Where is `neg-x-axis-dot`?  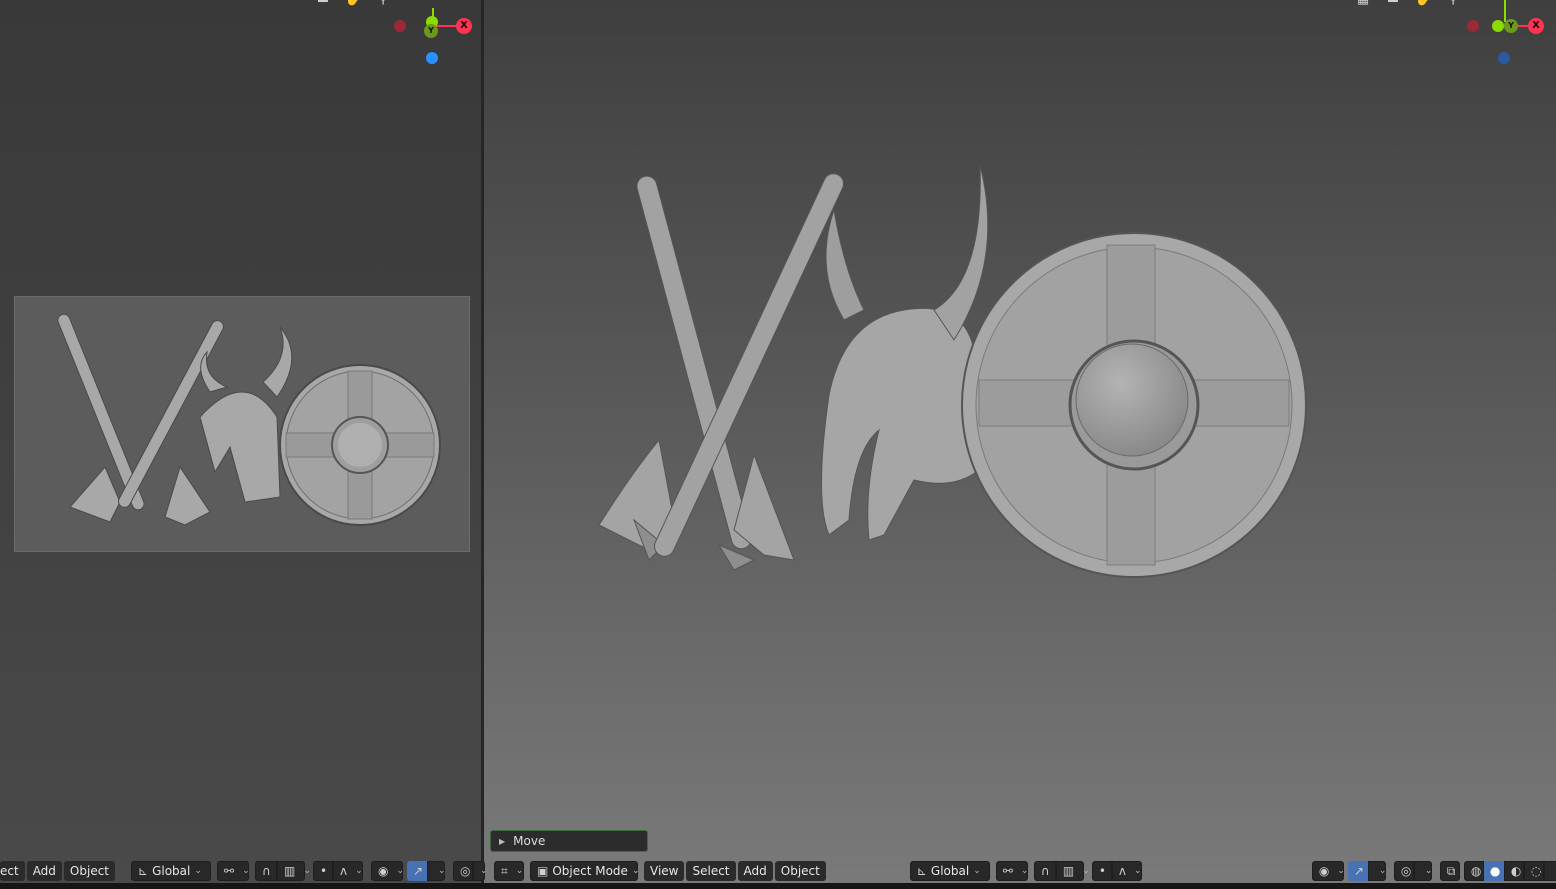 neg-x-axis-dot is located at coordinates (400, 26).